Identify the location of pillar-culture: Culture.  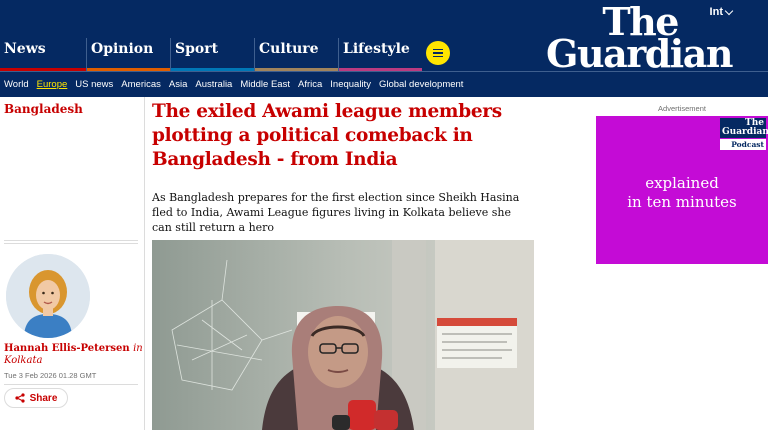
(296, 54).